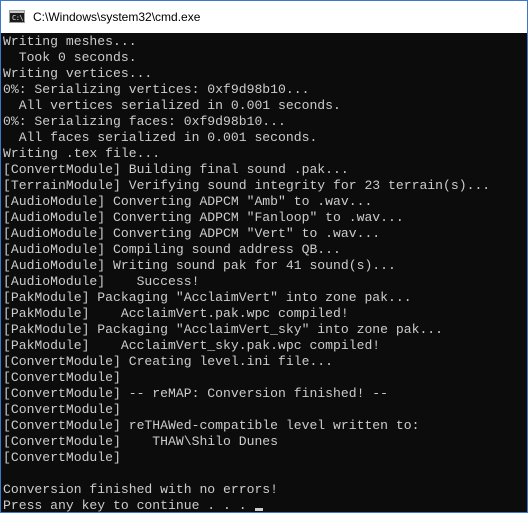 The height and width of the screenshot is (513, 528). I want to click on title-bar: C:\ C:\Windows\system32\cmd.exe, so click(264, 17).